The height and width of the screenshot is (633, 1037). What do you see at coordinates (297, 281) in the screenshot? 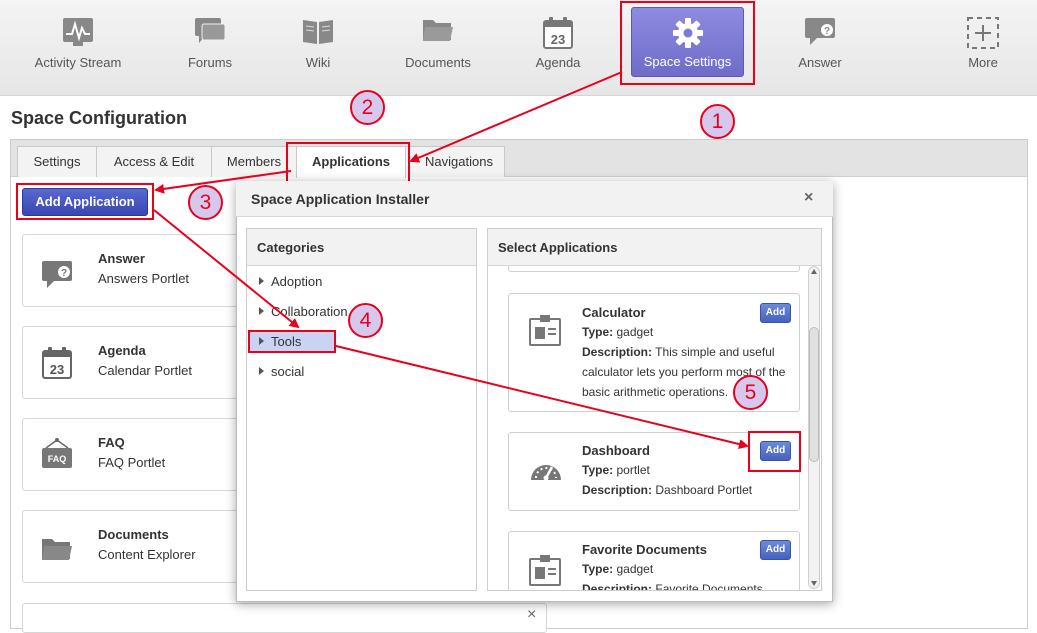
I see `category-label: Adoption` at bounding box center [297, 281].